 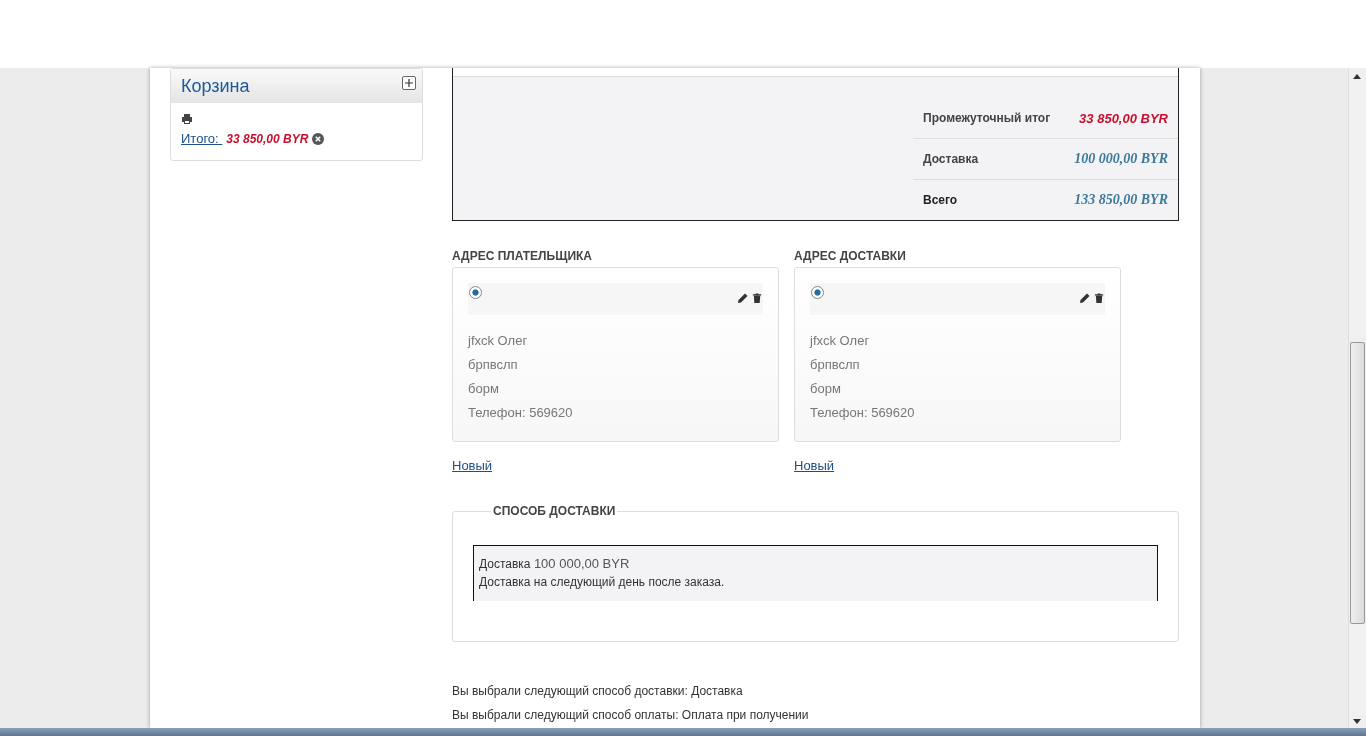 I want to click on total-value: 33 850,00 BYR, so click(x=1123, y=118).